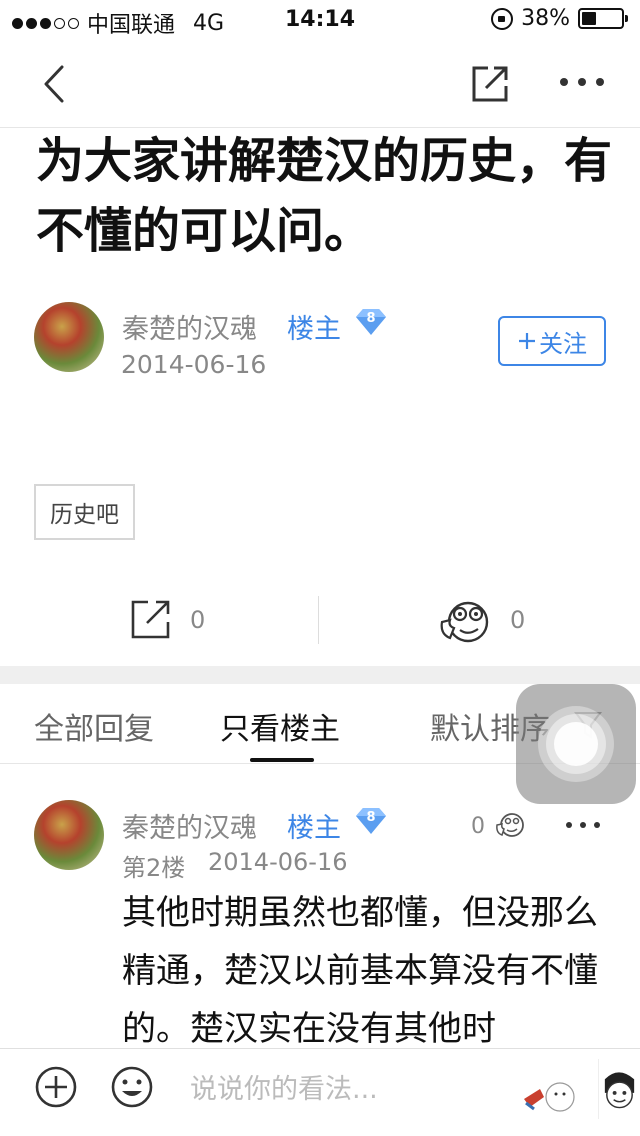  I want to click on follow-label: 关注, so click(563, 343).